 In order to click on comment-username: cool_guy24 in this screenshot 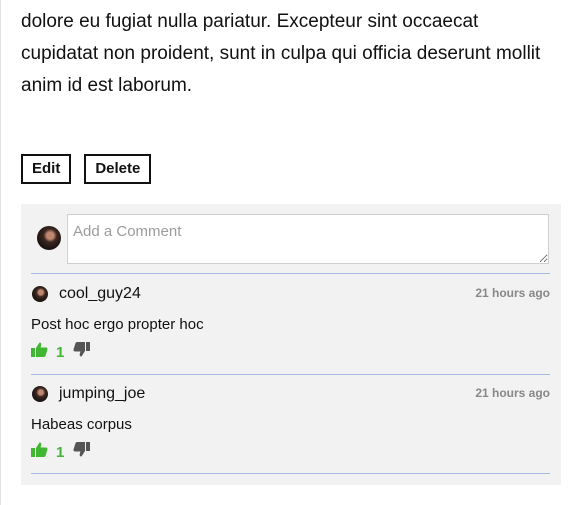, I will do `click(100, 294)`.